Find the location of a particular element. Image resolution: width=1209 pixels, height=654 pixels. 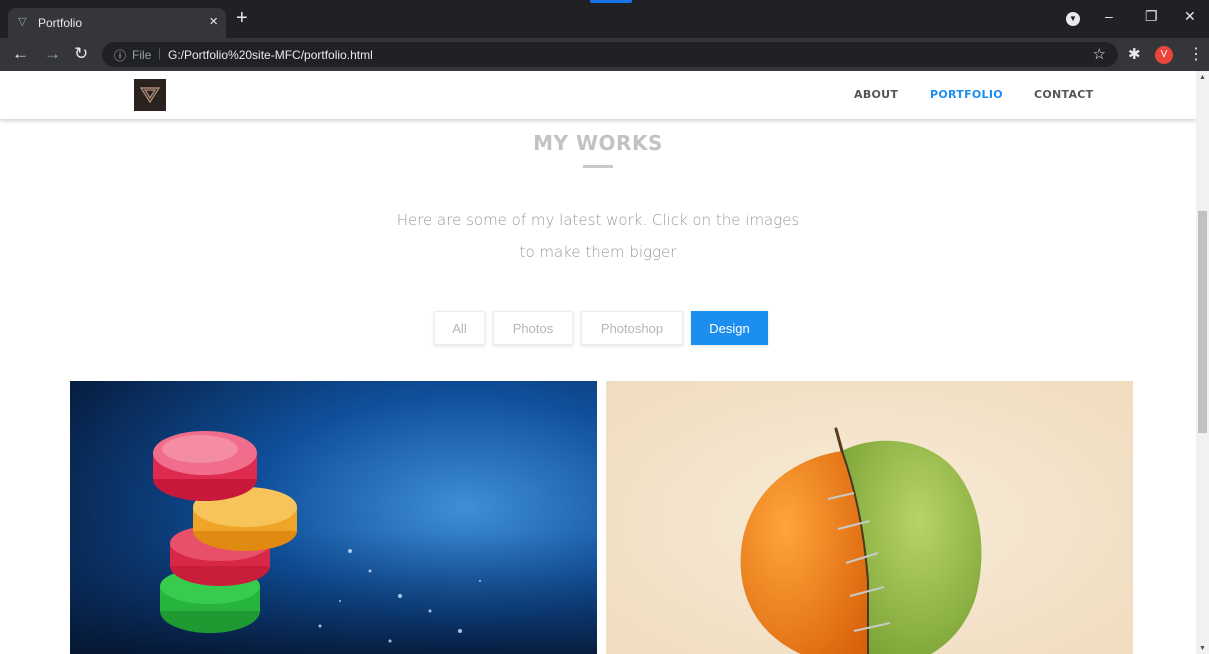

forward-icon: → is located at coordinates (52, 54).